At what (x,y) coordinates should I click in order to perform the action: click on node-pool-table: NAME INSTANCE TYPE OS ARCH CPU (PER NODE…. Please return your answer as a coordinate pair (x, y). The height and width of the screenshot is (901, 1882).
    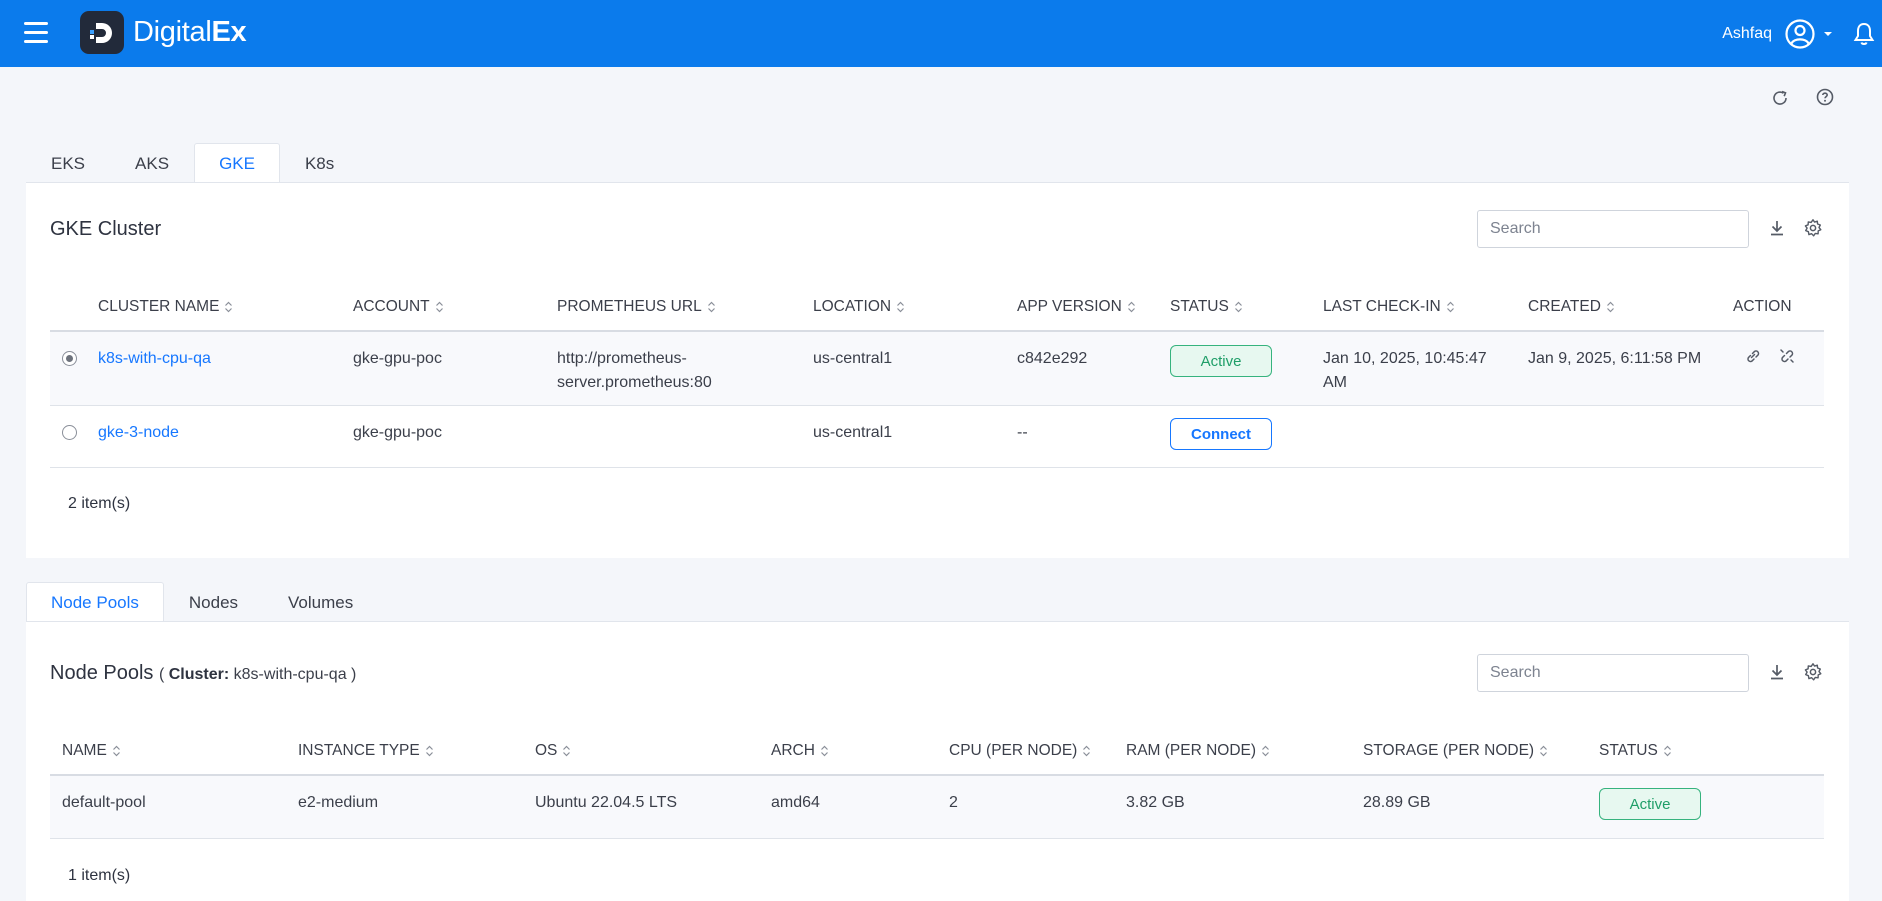
    Looking at the image, I should click on (937, 782).